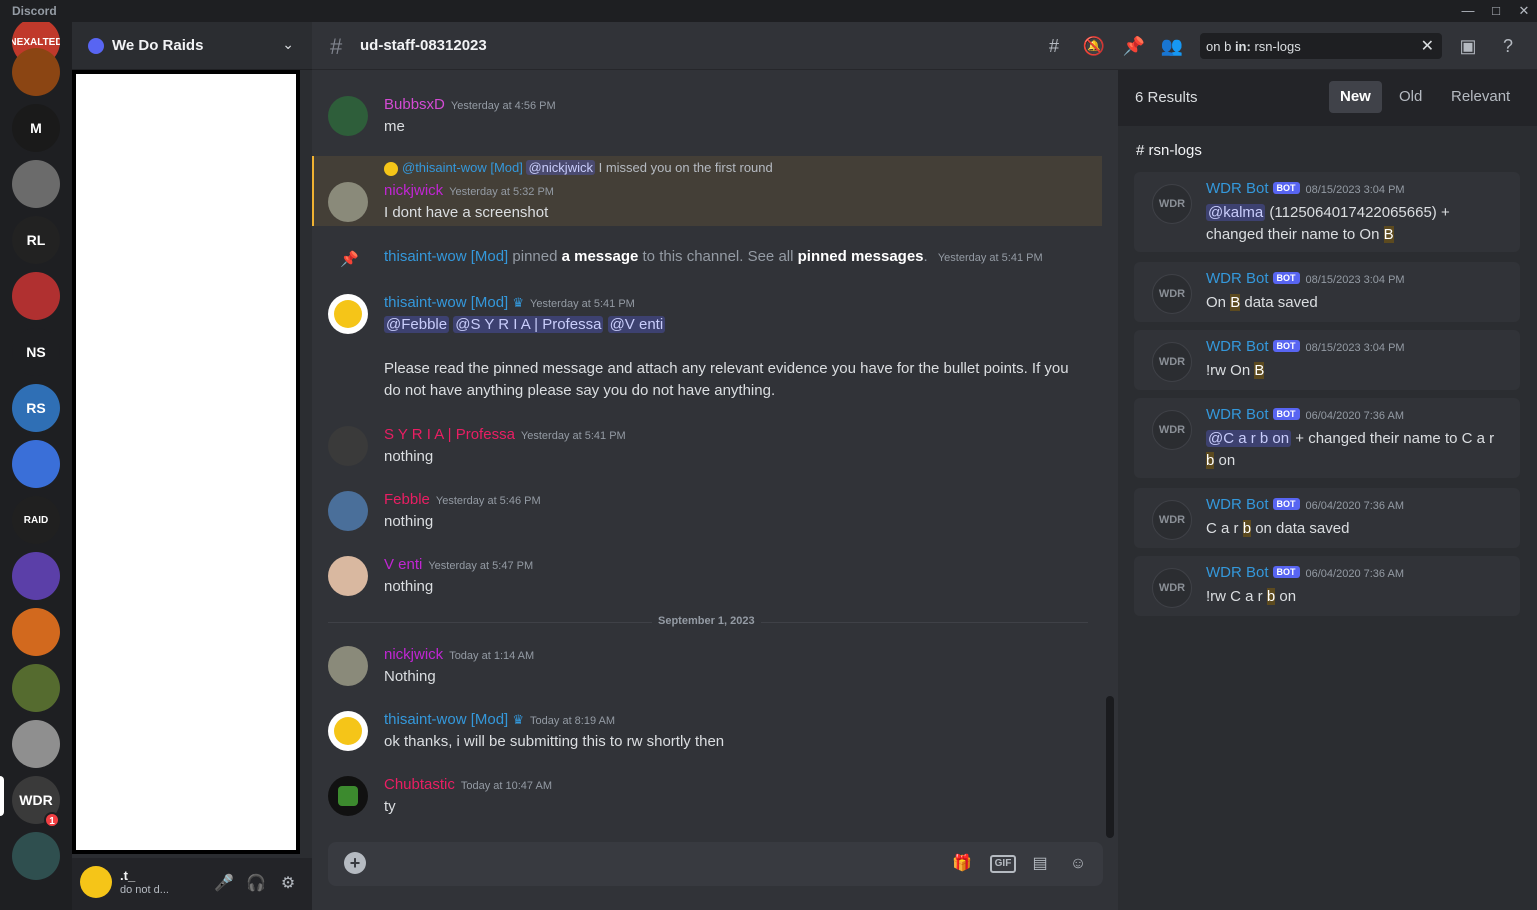 This screenshot has width=1537, height=910. Describe the element at coordinates (1172, 46) in the screenshot. I see `members-icon: 👥` at that location.